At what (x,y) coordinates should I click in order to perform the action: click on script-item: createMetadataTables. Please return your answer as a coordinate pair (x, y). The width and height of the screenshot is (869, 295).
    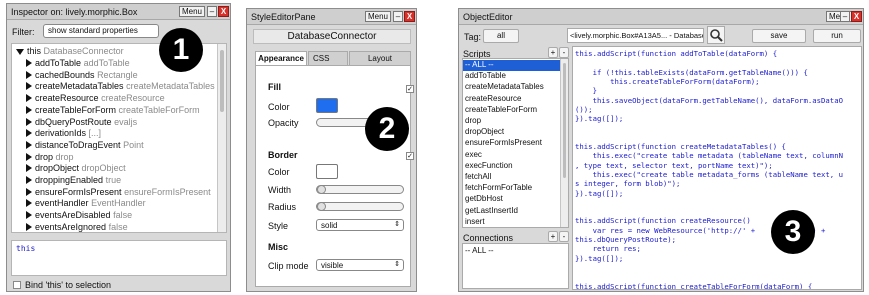
    Looking at the image, I should click on (511, 87).